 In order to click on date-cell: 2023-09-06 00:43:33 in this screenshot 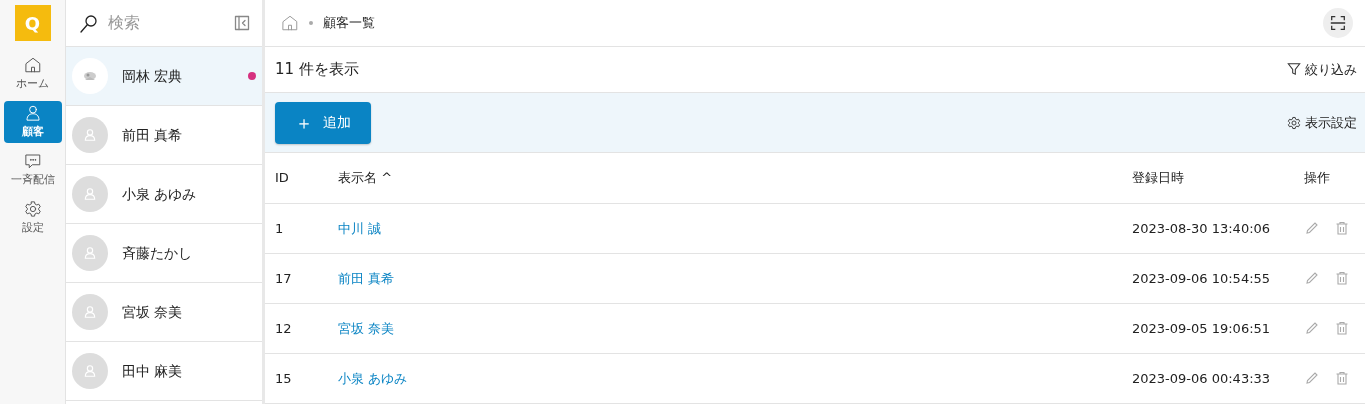, I will do `click(1201, 378)`.